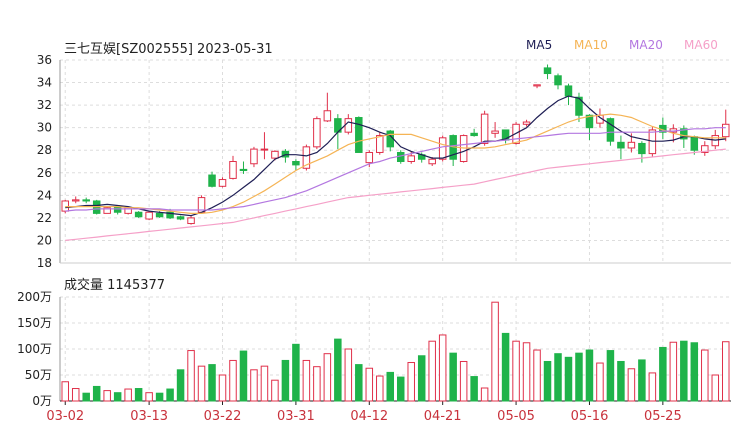 This screenshot has height=440, width=740. Describe the element at coordinates (44, 218) in the screenshot. I see `price-tick-label: 22` at that location.